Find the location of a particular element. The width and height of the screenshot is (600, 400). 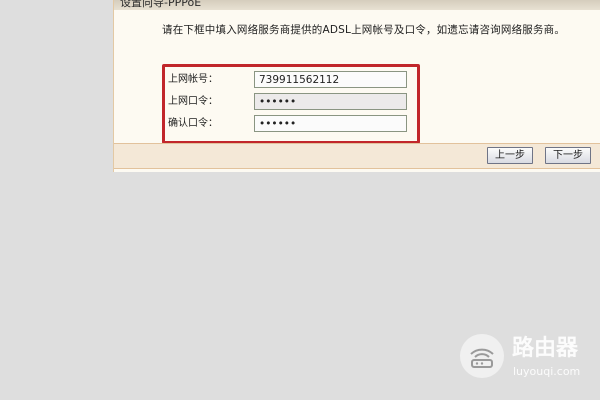

previous-button: 上一步 is located at coordinates (510, 155).